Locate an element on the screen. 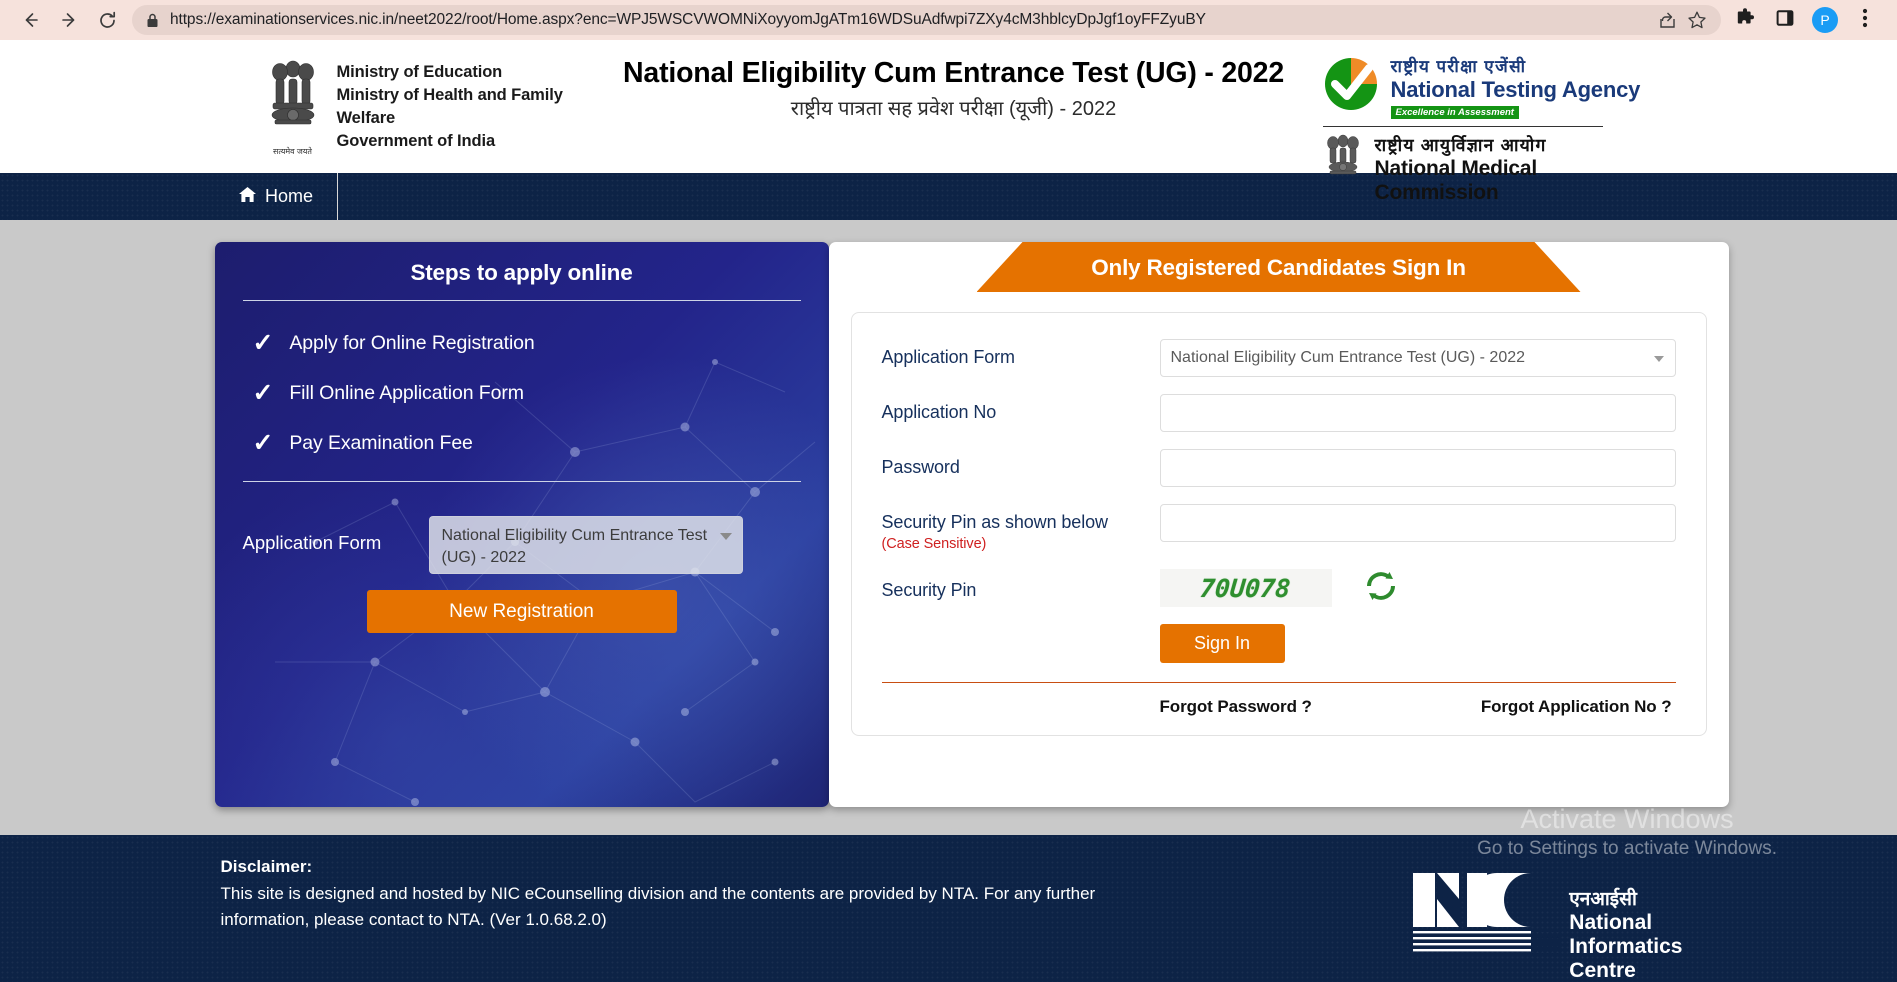 The height and width of the screenshot is (982, 1897). security-pin-label: Security Pin as shown below is located at coordinates (995, 522).